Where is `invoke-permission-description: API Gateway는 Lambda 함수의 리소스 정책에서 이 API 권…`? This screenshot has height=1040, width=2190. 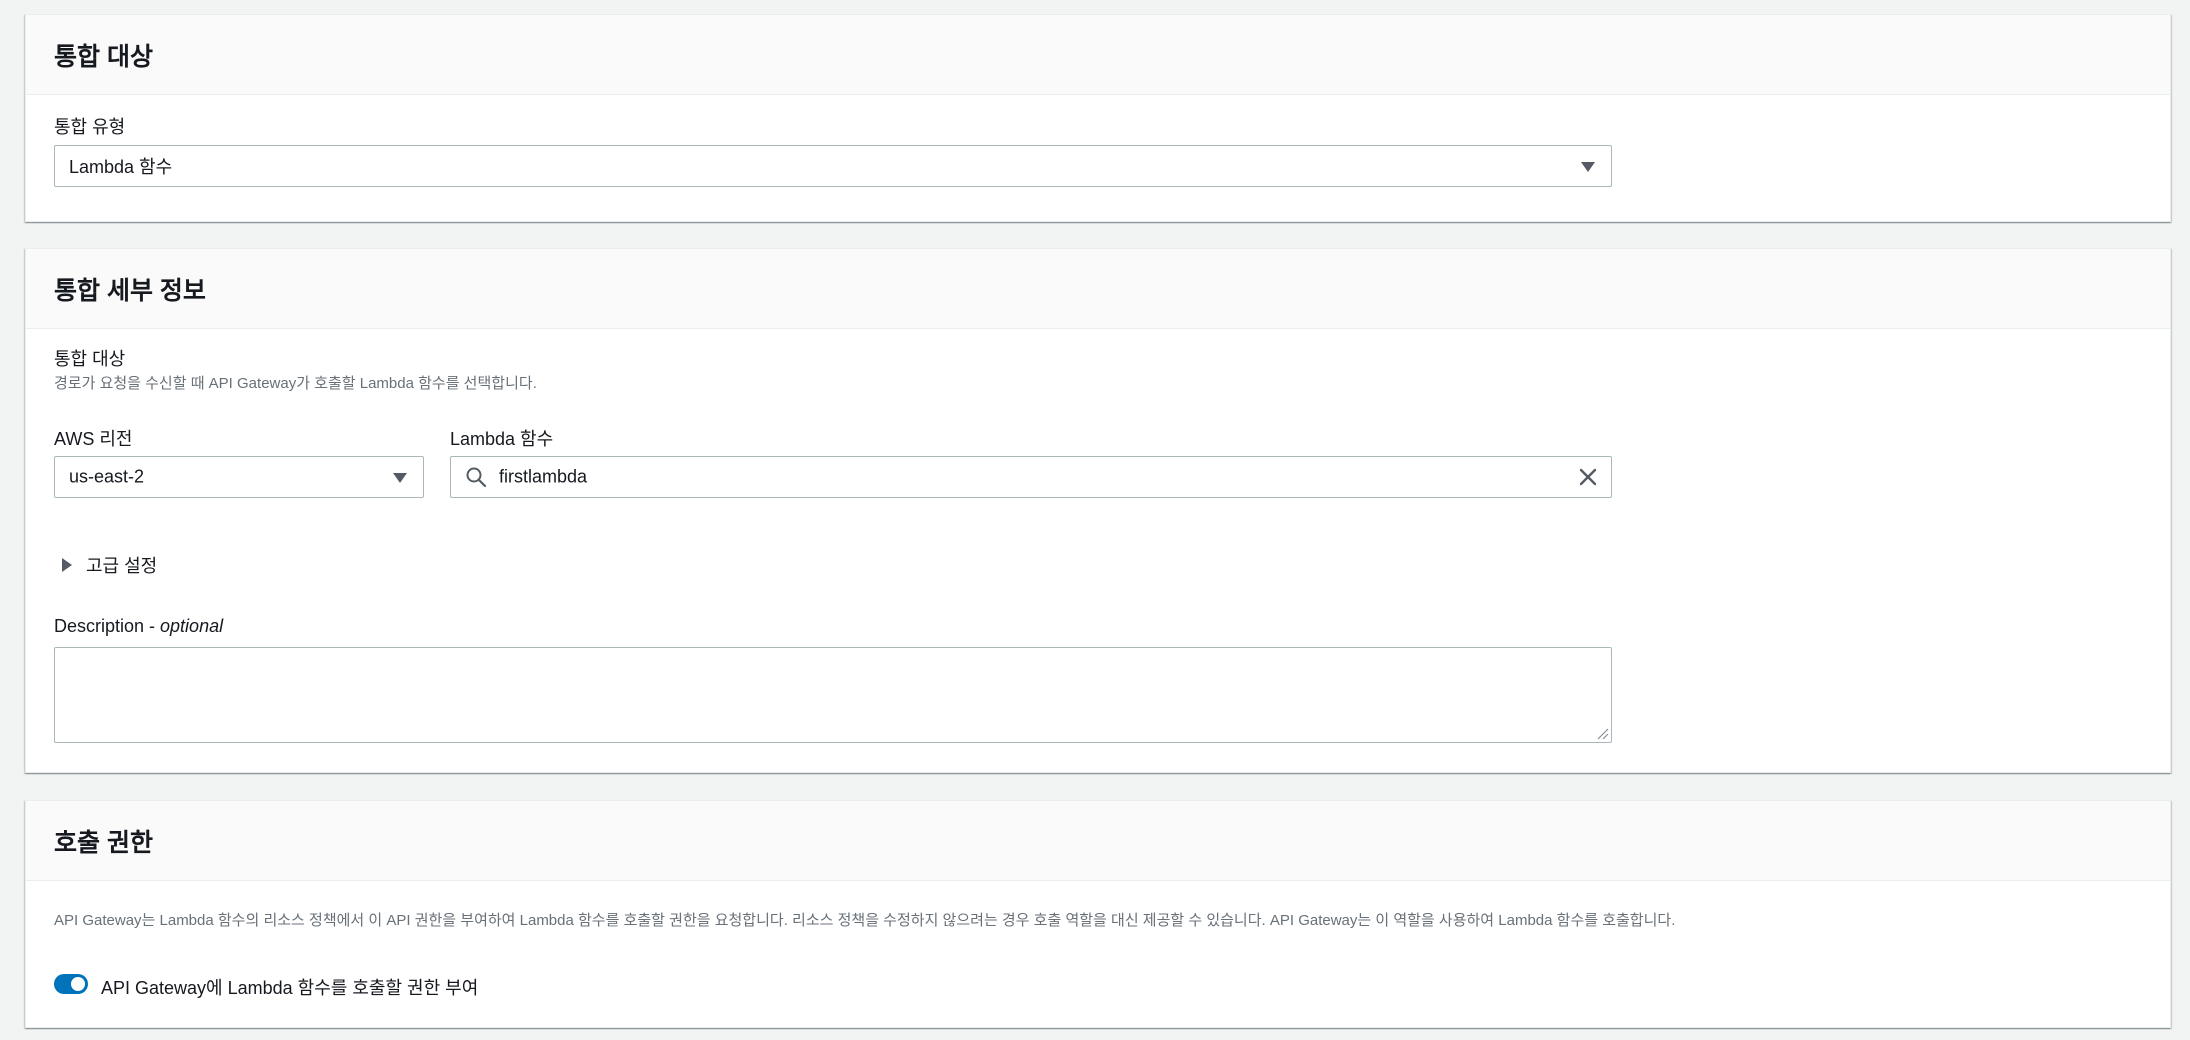
invoke-permission-description: API Gateway는 Lambda 함수의 리소스 정책에서 이 API 권… is located at coordinates (865, 920).